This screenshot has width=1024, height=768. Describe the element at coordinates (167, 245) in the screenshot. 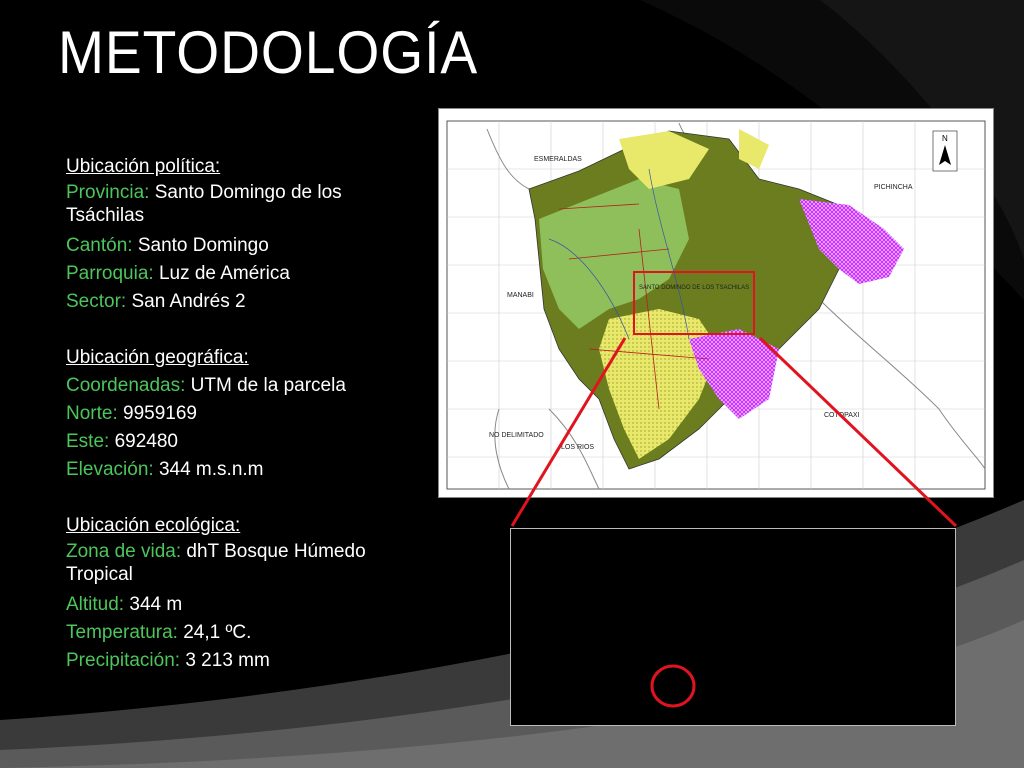

I see `political-canton: Cantón: Santo Domingo` at that location.